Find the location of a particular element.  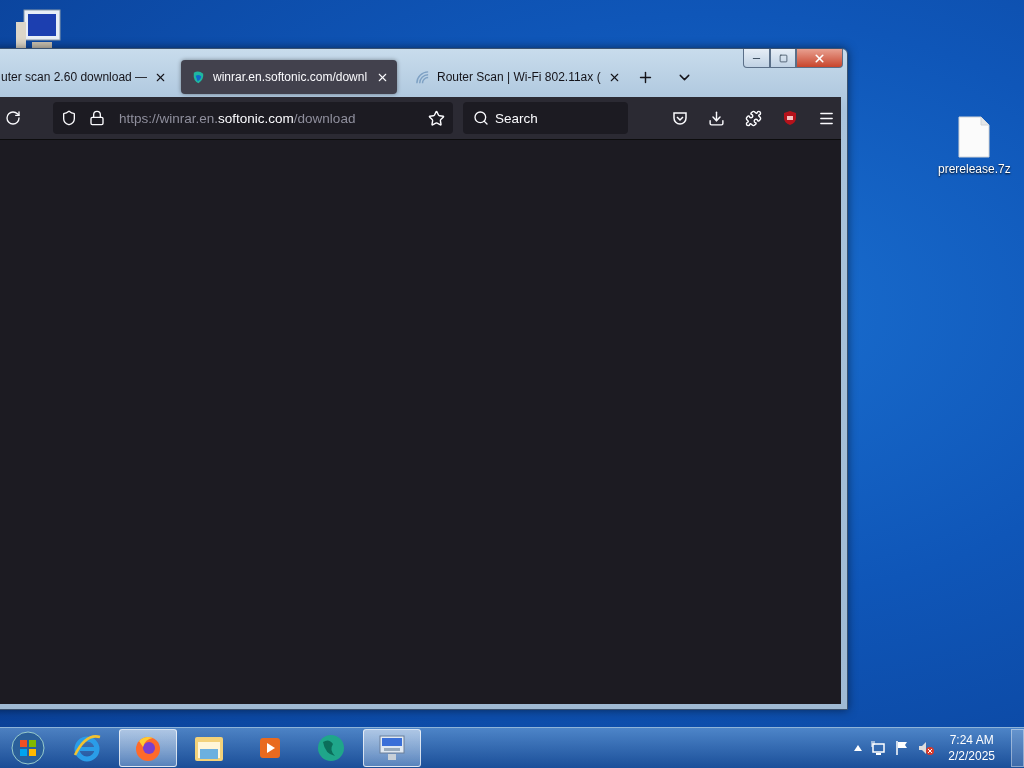

pocket-icon is located at coordinates (680, 118).